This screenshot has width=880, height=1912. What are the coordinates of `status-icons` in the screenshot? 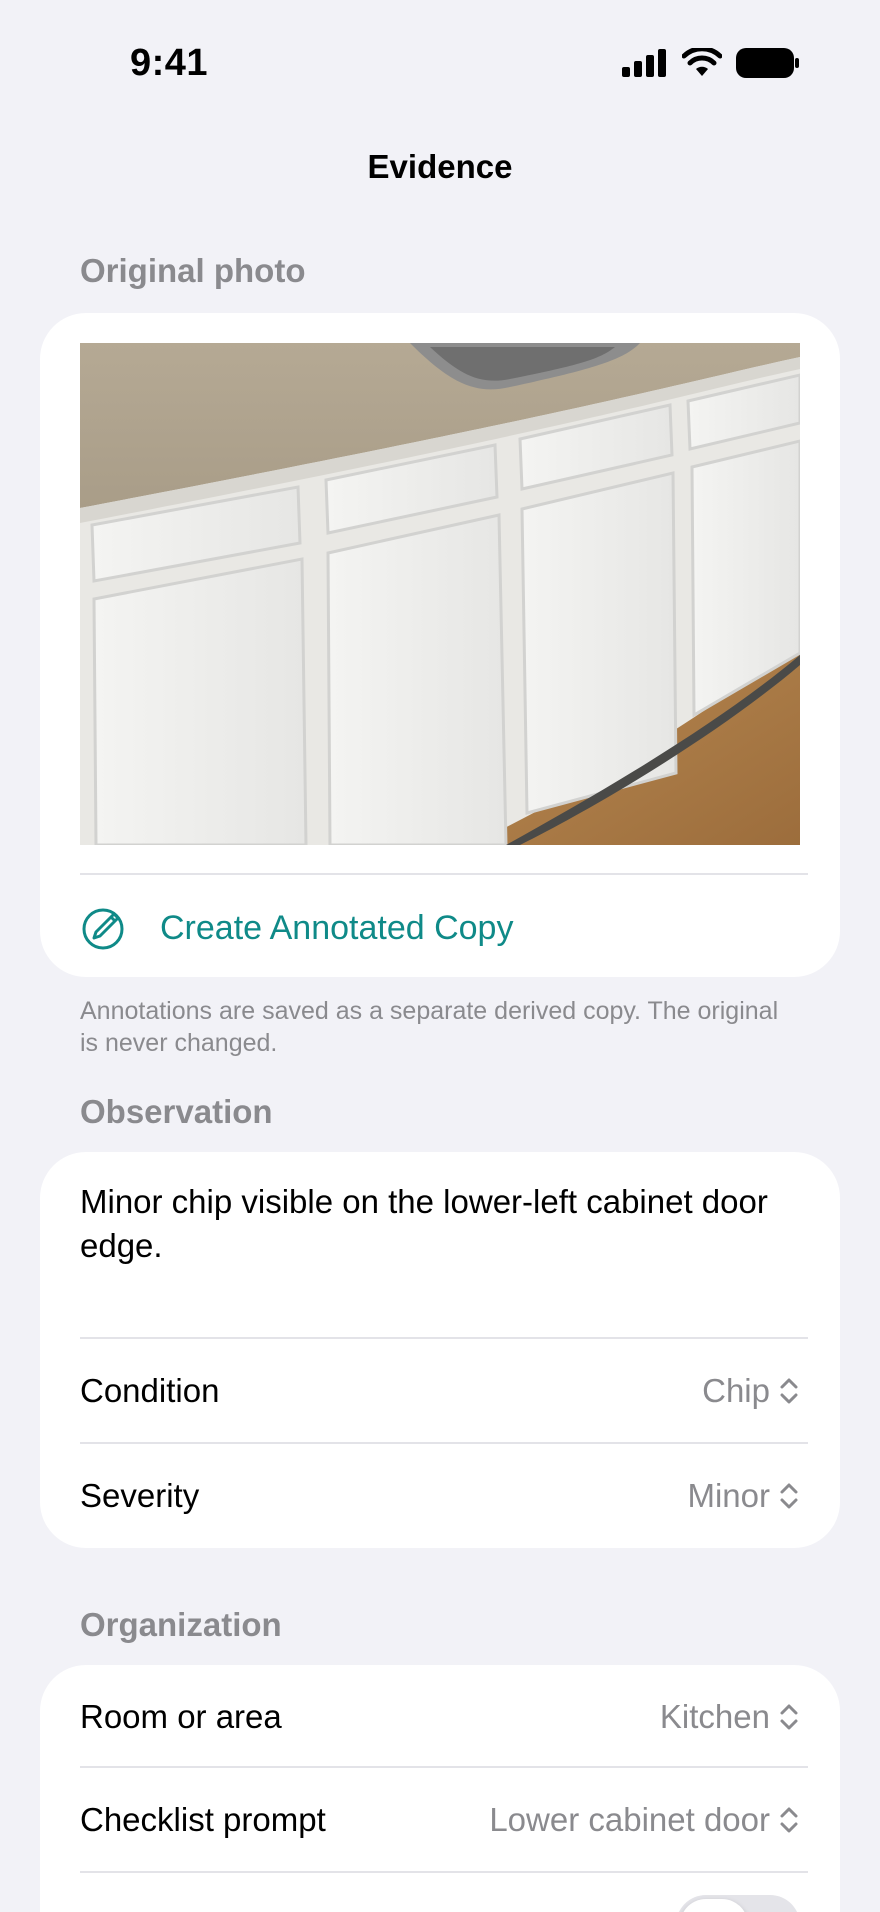 It's located at (711, 63).